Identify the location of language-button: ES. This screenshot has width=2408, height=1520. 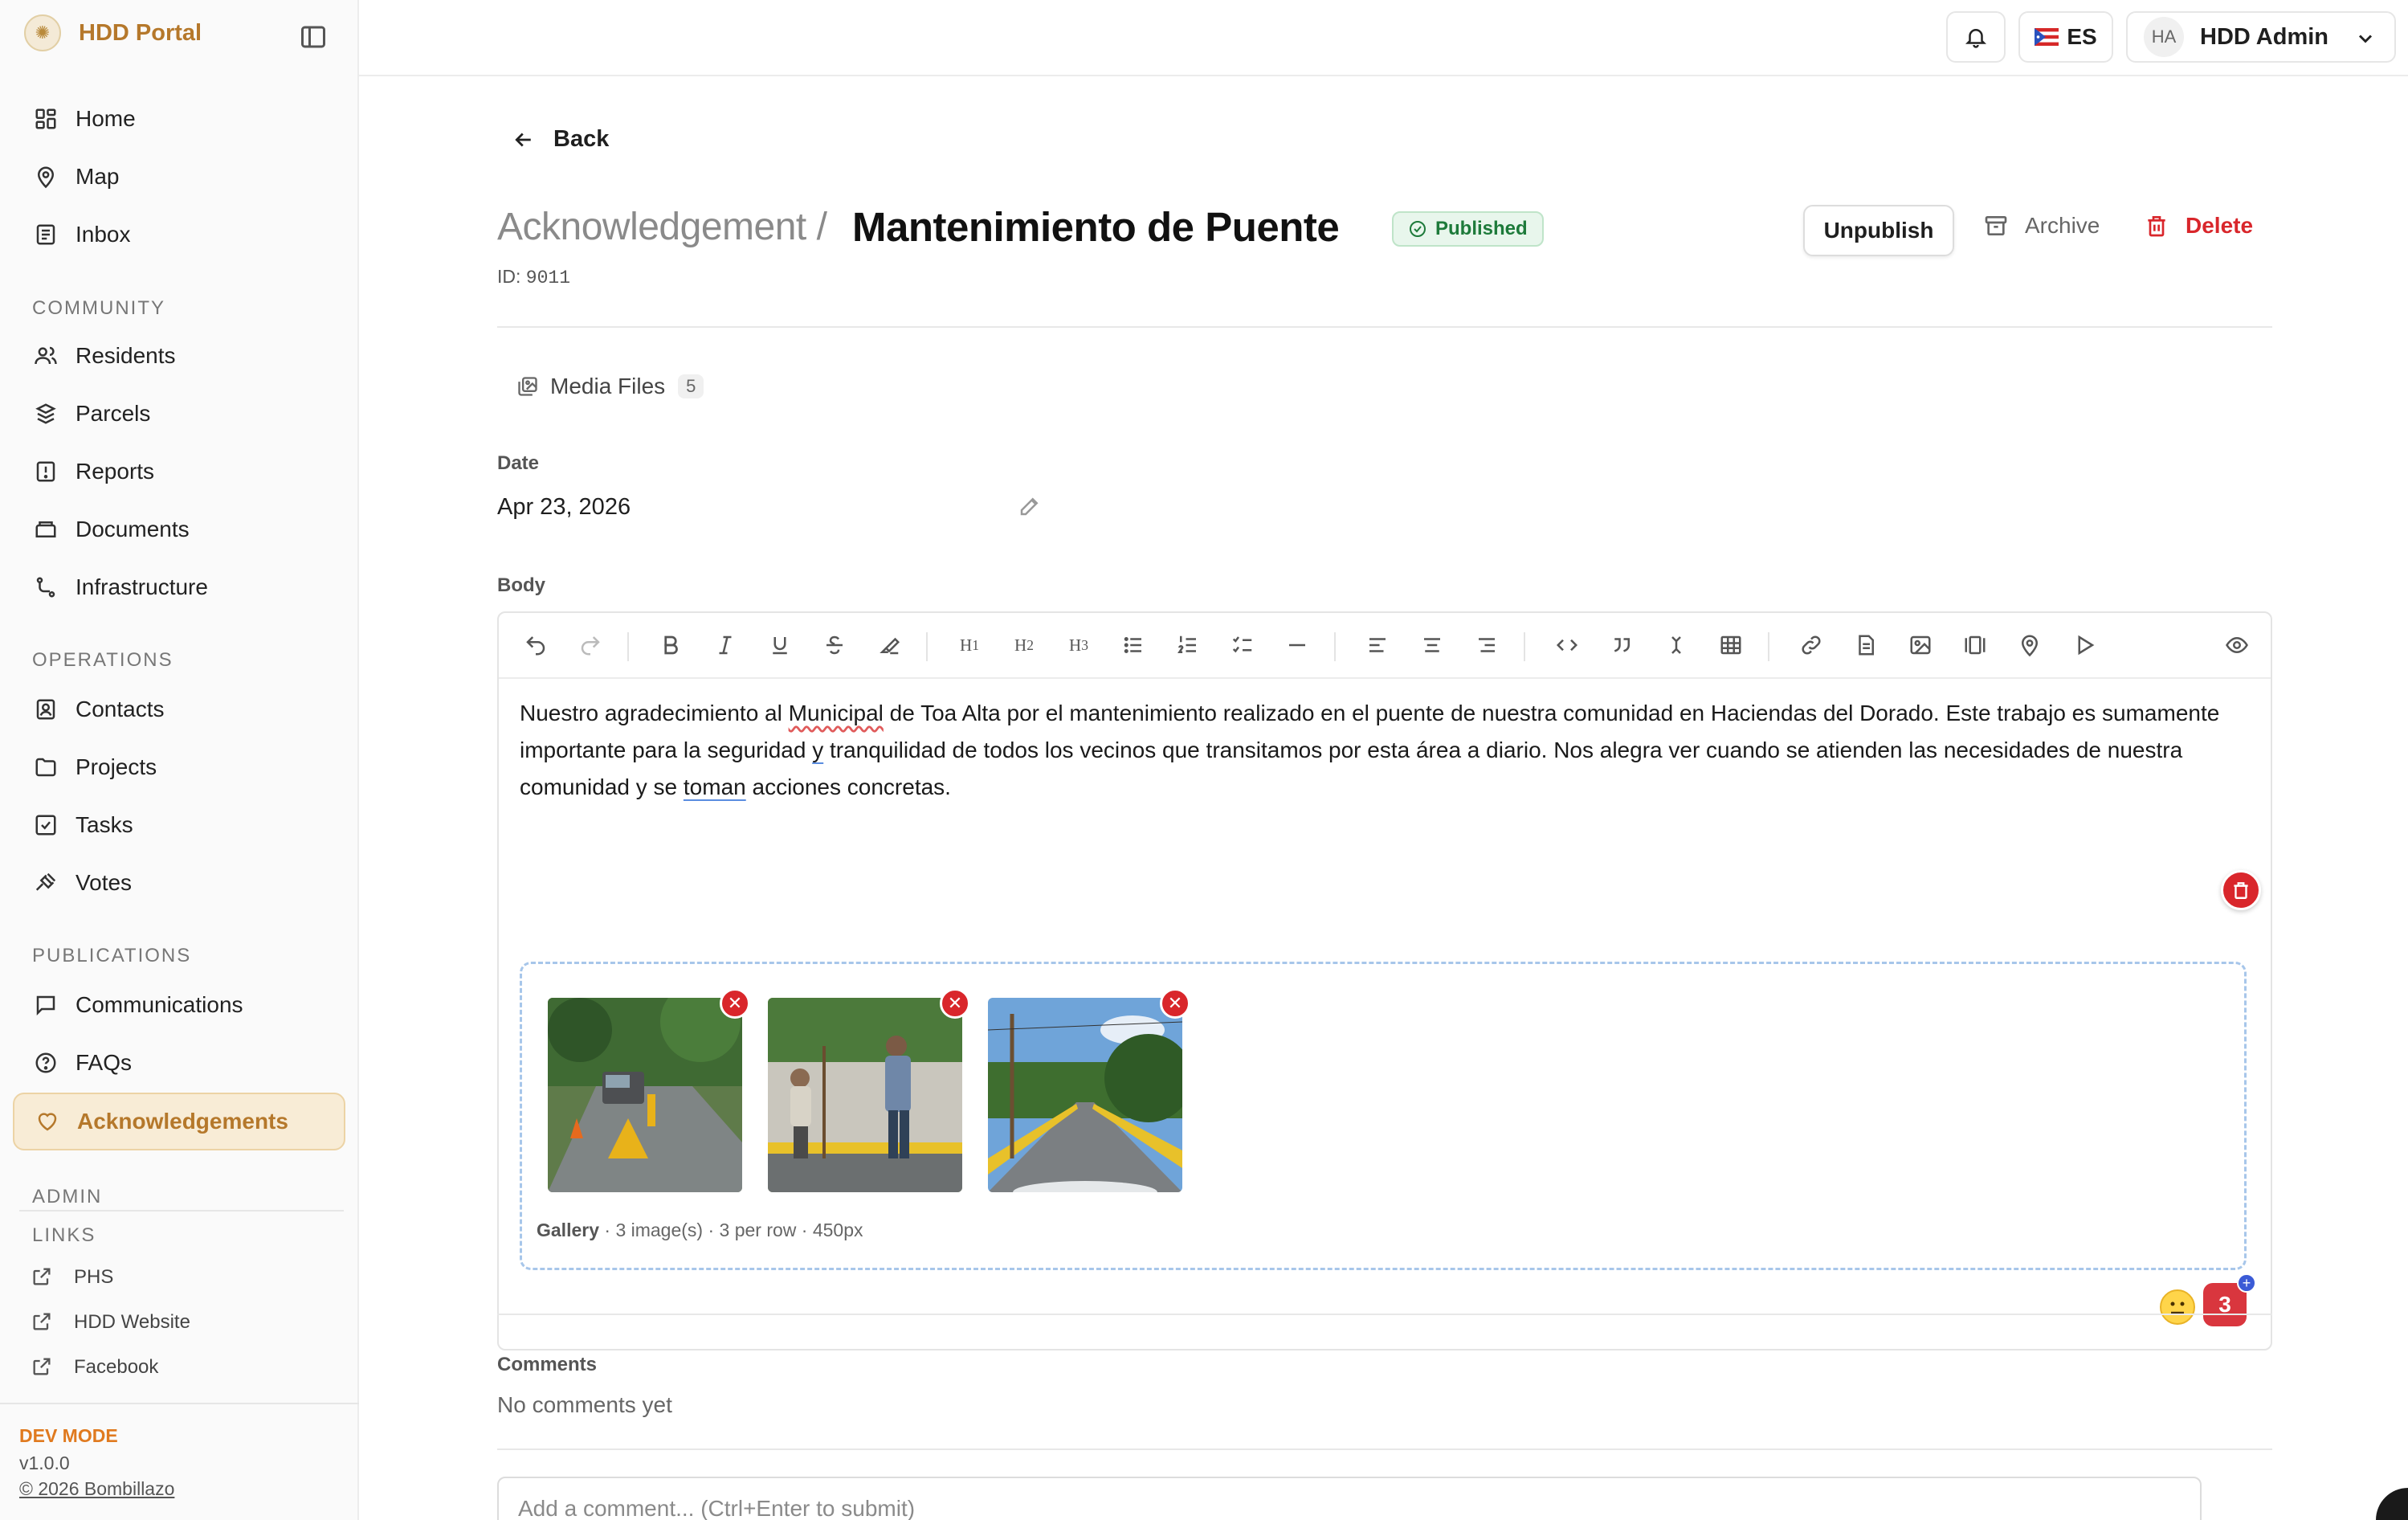
(2066, 37).